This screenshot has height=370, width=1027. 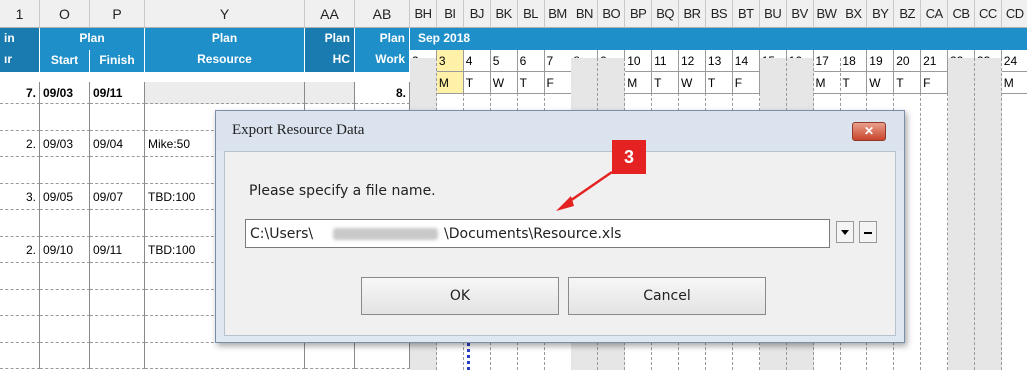 What do you see at coordinates (881, 61) in the screenshot?
I see `day-number-cell: 19` at bounding box center [881, 61].